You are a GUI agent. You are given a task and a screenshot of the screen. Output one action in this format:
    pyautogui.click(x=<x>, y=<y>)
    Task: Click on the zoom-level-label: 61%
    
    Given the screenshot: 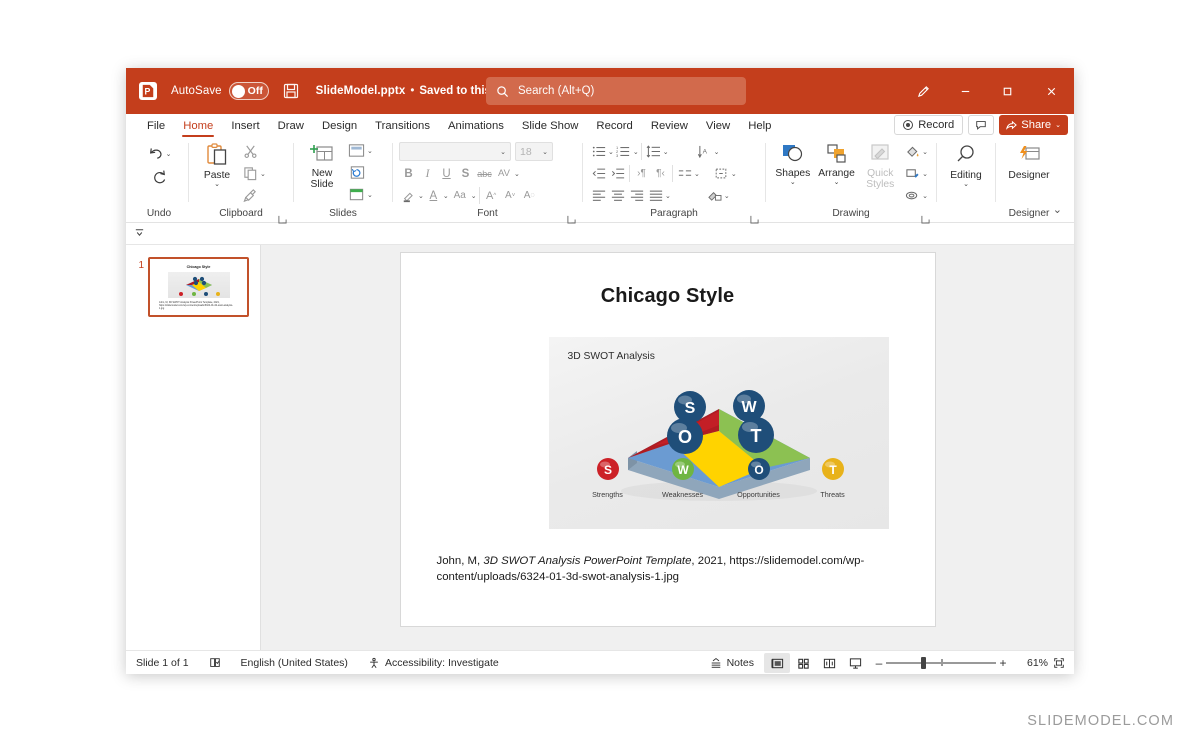 What is the action you would take?
    pyautogui.click(x=1031, y=663)
    